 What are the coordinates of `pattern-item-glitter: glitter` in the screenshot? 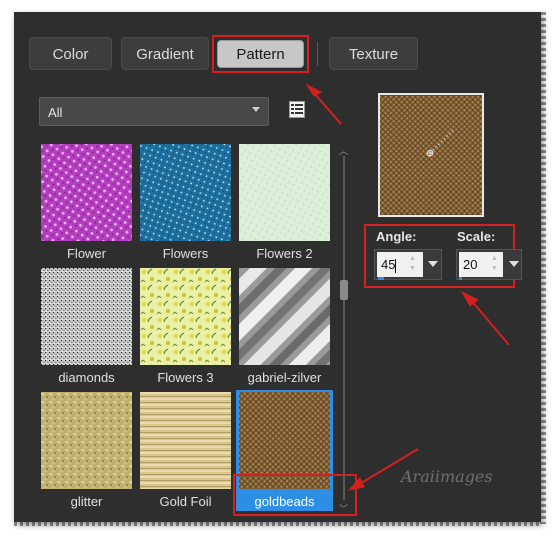 It's located at (86, 450).